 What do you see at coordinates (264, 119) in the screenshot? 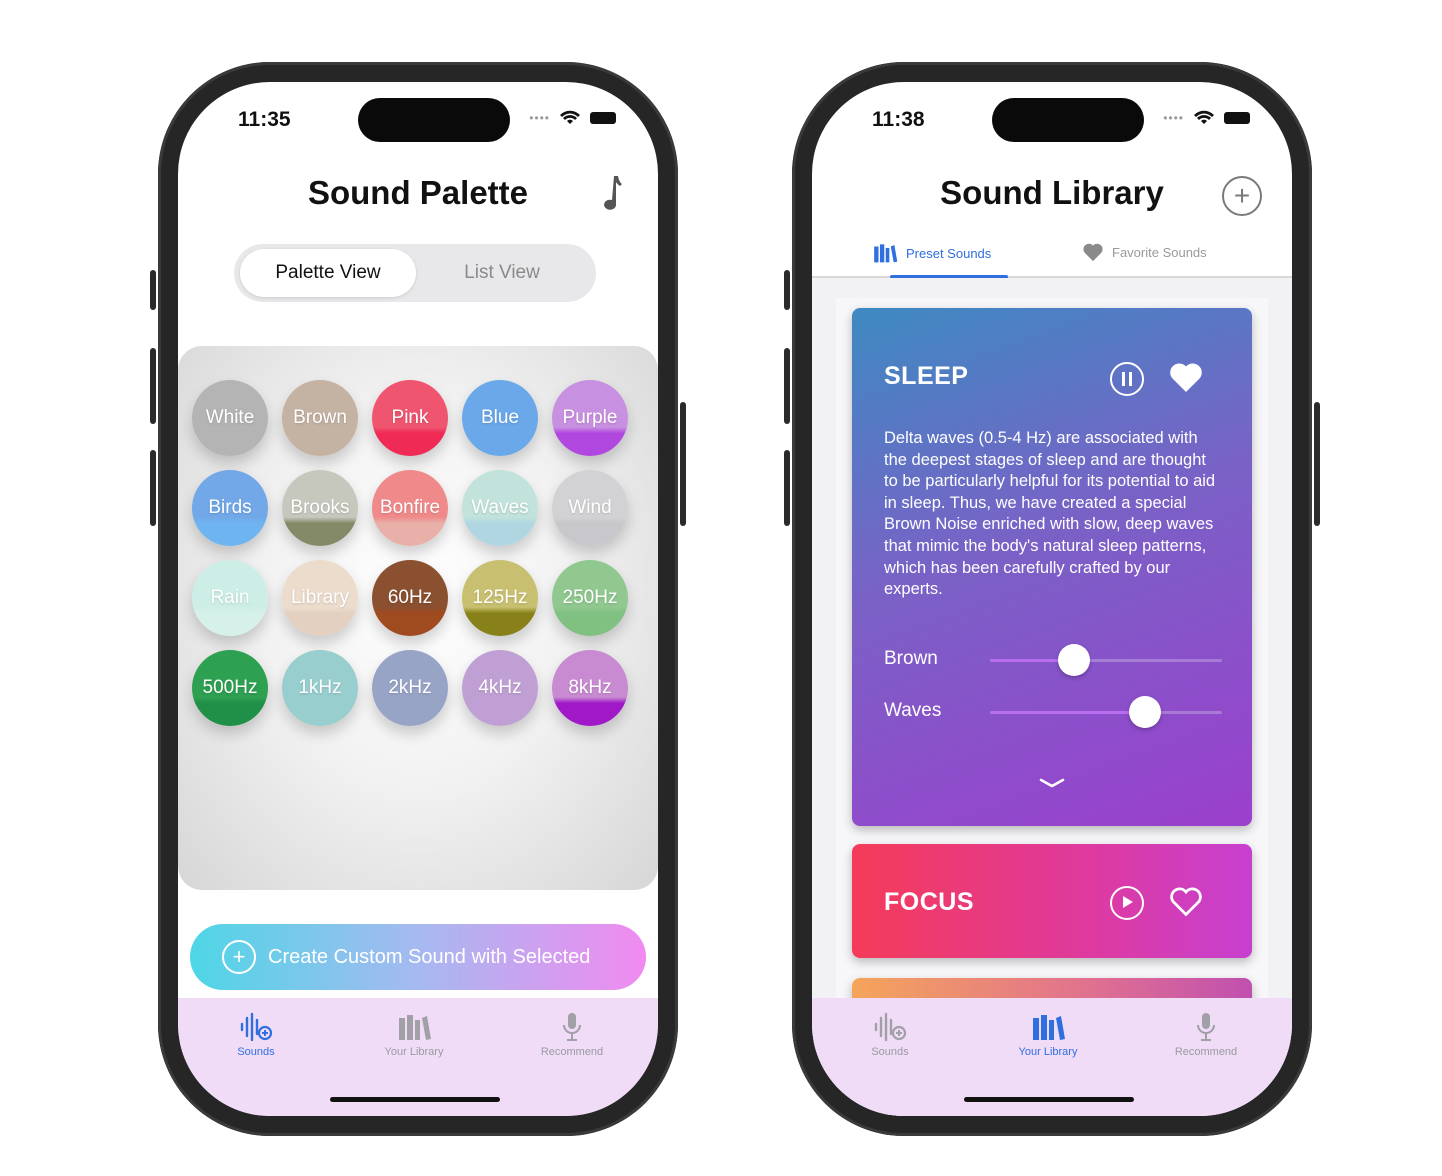
I see `status-time: 11:35` at bounding box center [264, 119].